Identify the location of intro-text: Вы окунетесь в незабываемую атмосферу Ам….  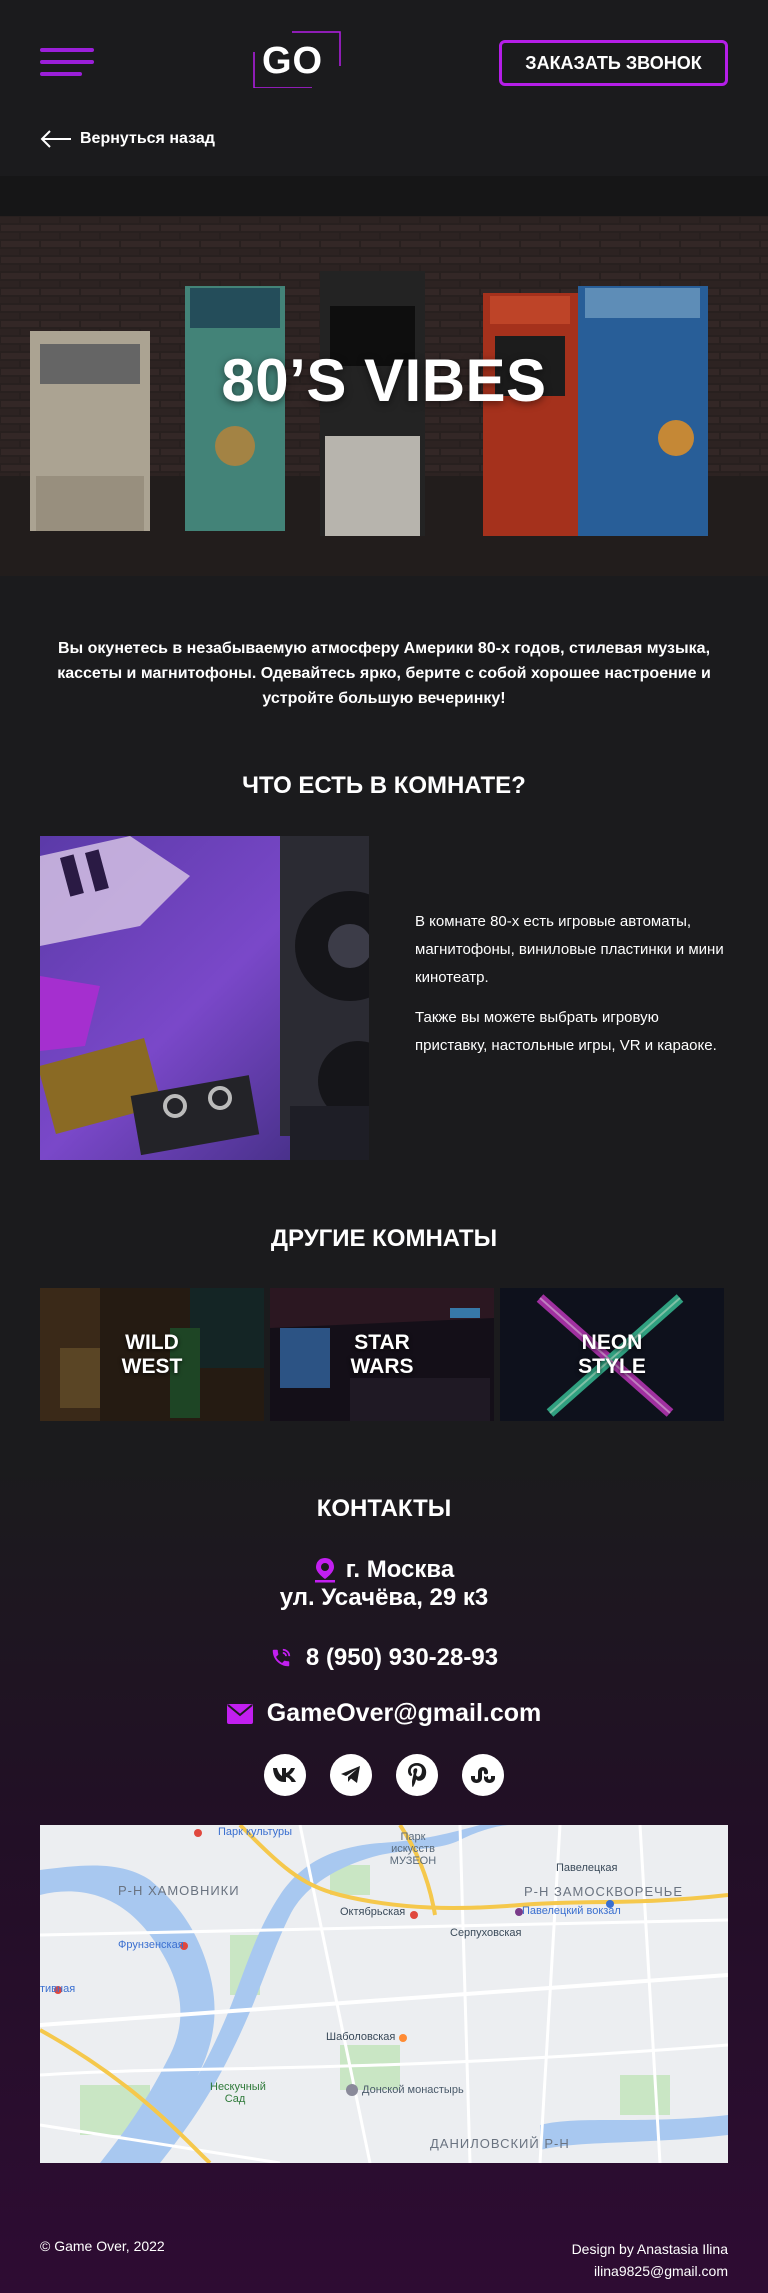
(384, 673).